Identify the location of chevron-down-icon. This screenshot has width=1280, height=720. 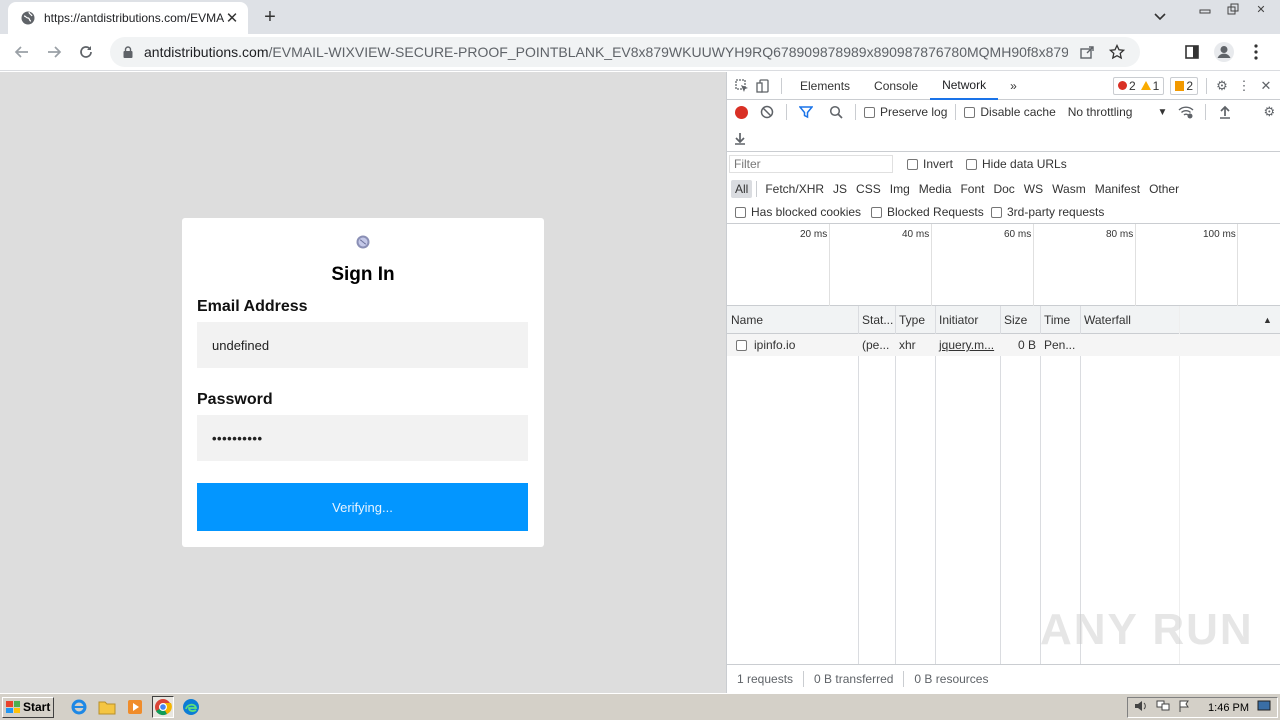
(1160, 17).